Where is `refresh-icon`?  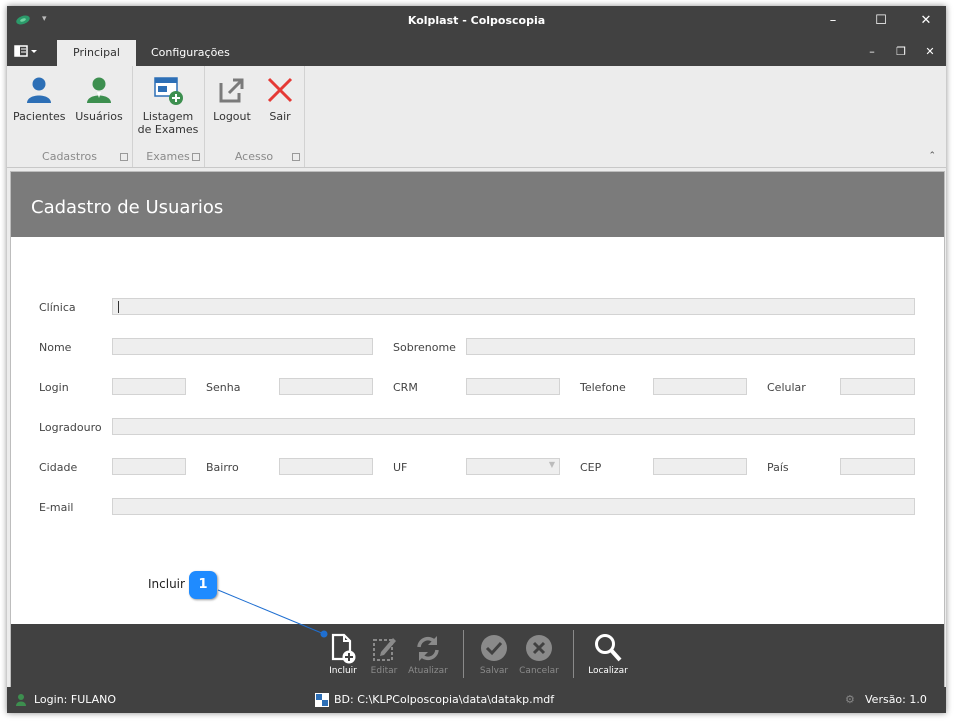 refresh-icon is located at coordinates (428, 648).